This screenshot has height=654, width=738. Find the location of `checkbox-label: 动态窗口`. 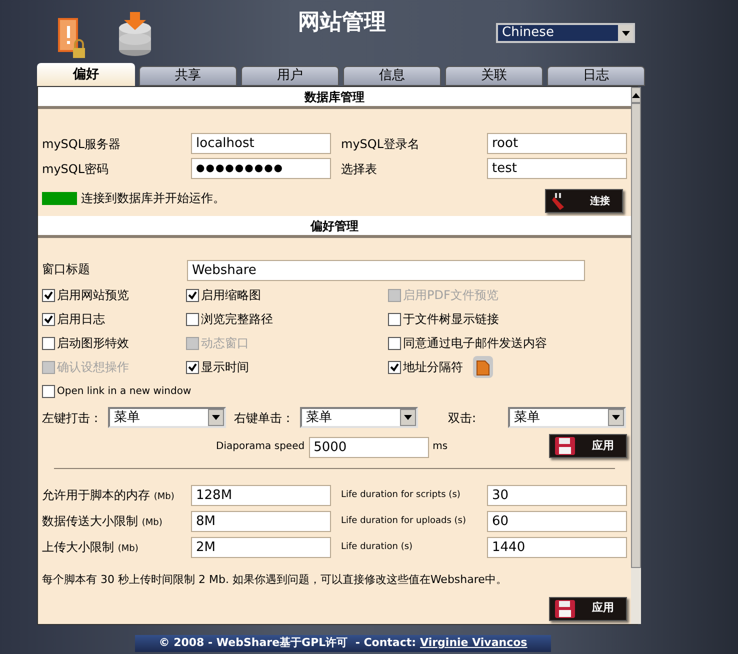

checkbox-label: 动态窗口 is located at coordinates (225, 343).